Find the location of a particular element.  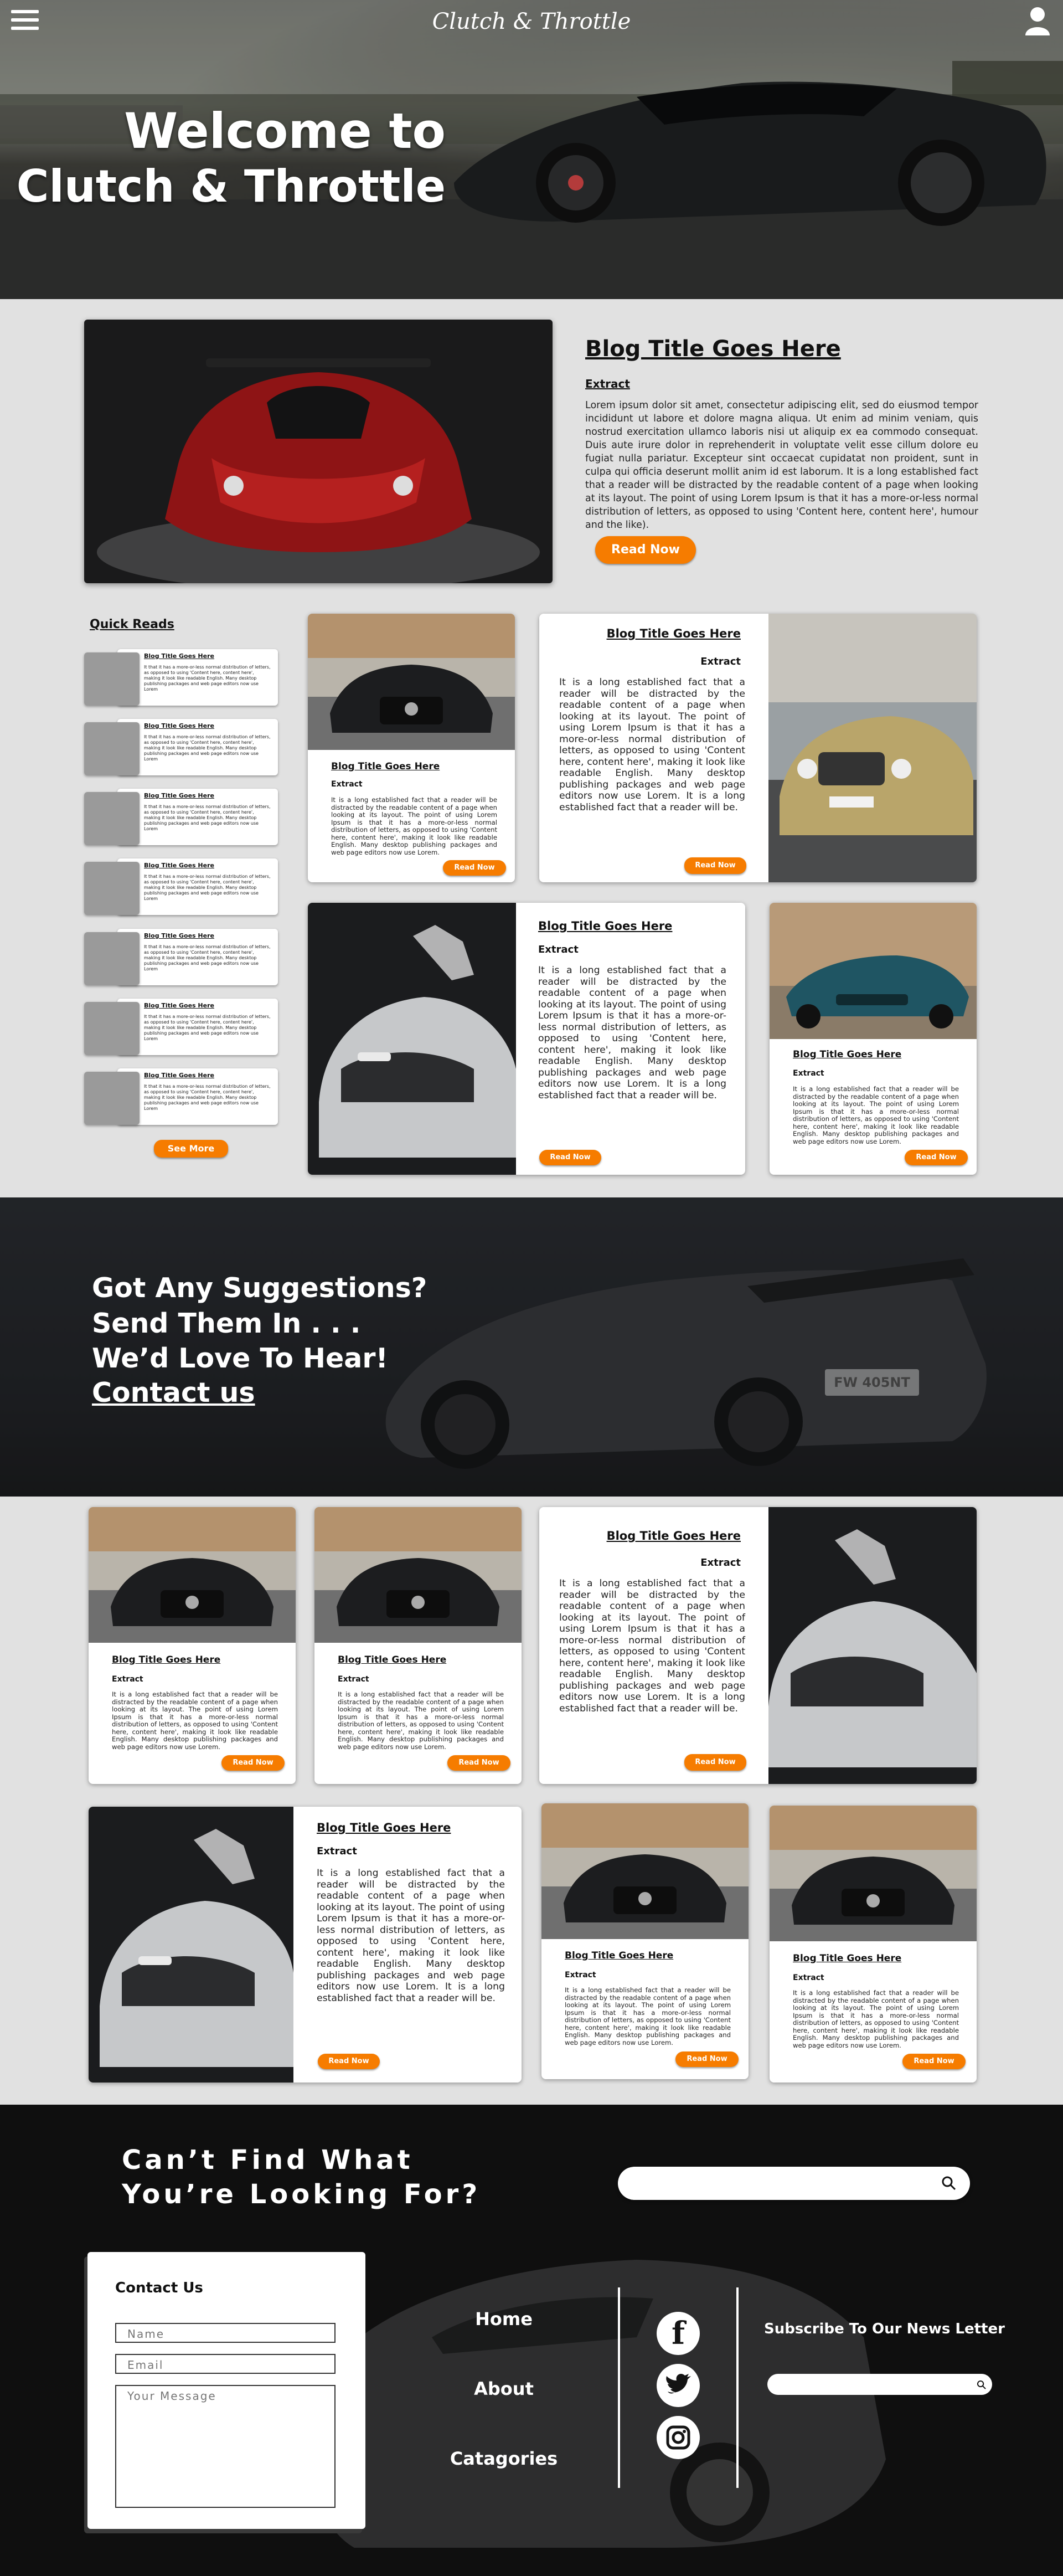

featured-extract-label: Extract is located at coordinates (607, 383).